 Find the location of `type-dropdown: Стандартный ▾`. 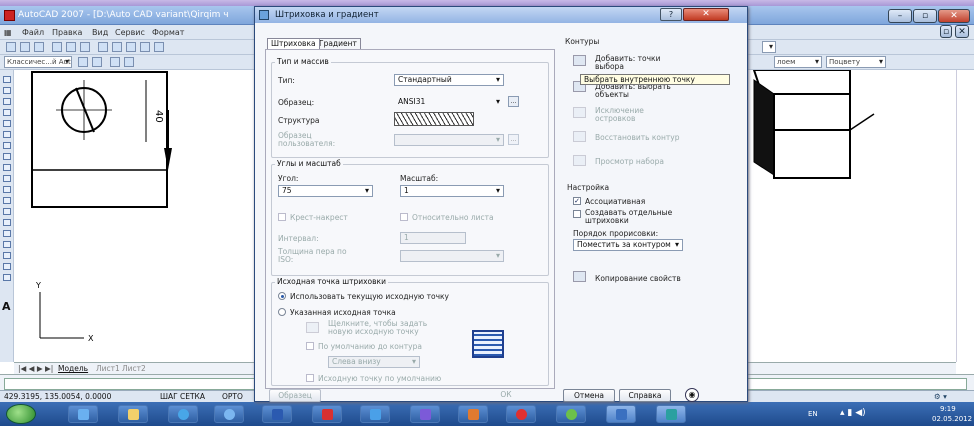

type-dropdown: Стандартный ▾ is located at coordinates (449, 80).